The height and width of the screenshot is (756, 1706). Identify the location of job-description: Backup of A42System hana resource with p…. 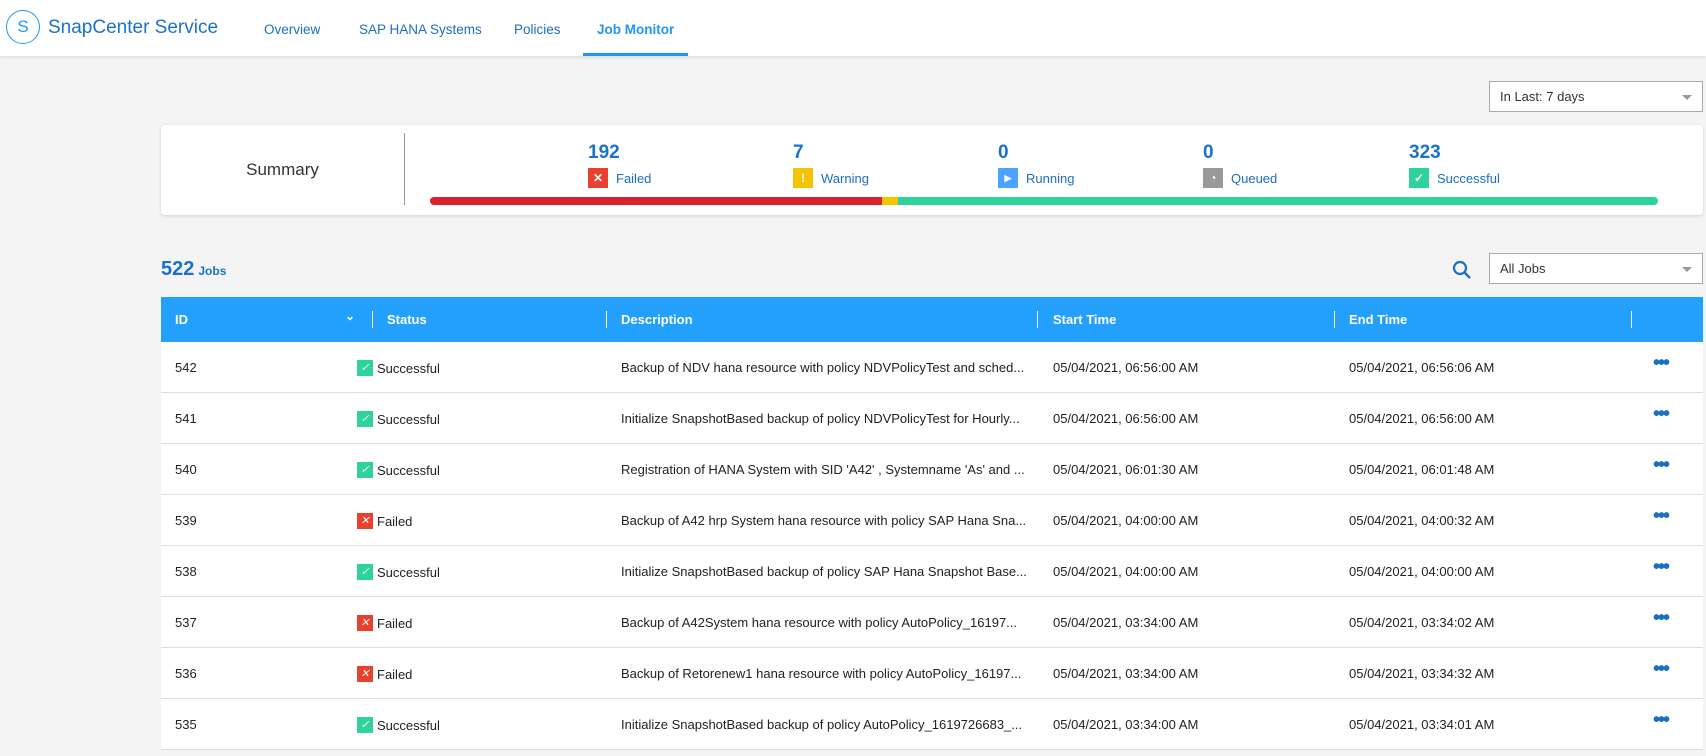
(819, 622).